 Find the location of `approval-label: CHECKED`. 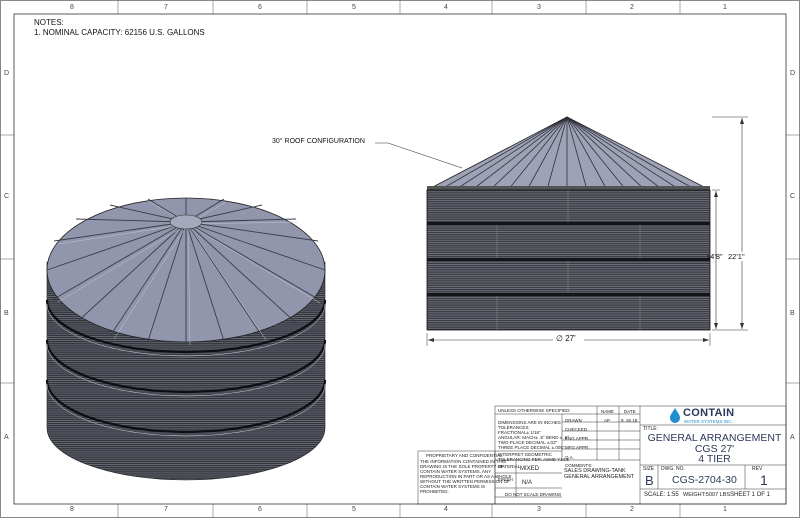

approval-label: CHECKED is located at coordinates (576, 429).